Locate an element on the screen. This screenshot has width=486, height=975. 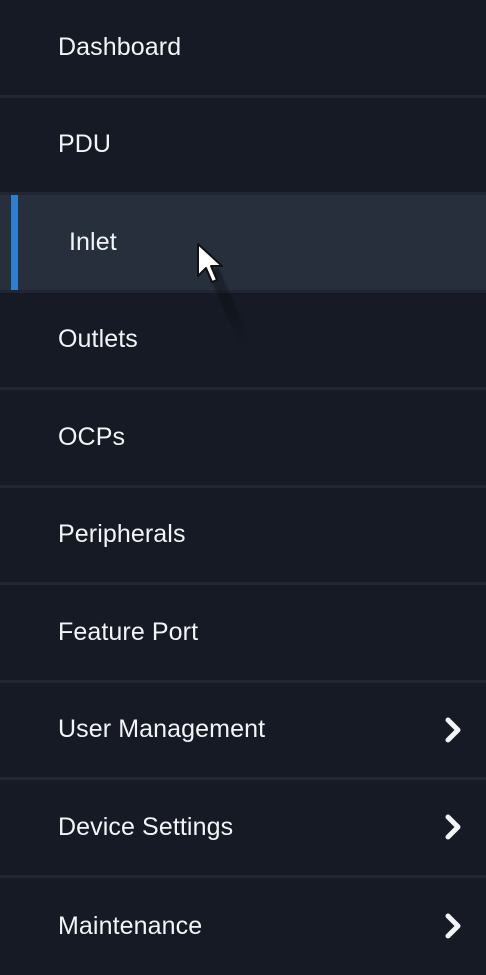
sidebar-item-peripherals: Peripherals is located at coordinates (243, 536).